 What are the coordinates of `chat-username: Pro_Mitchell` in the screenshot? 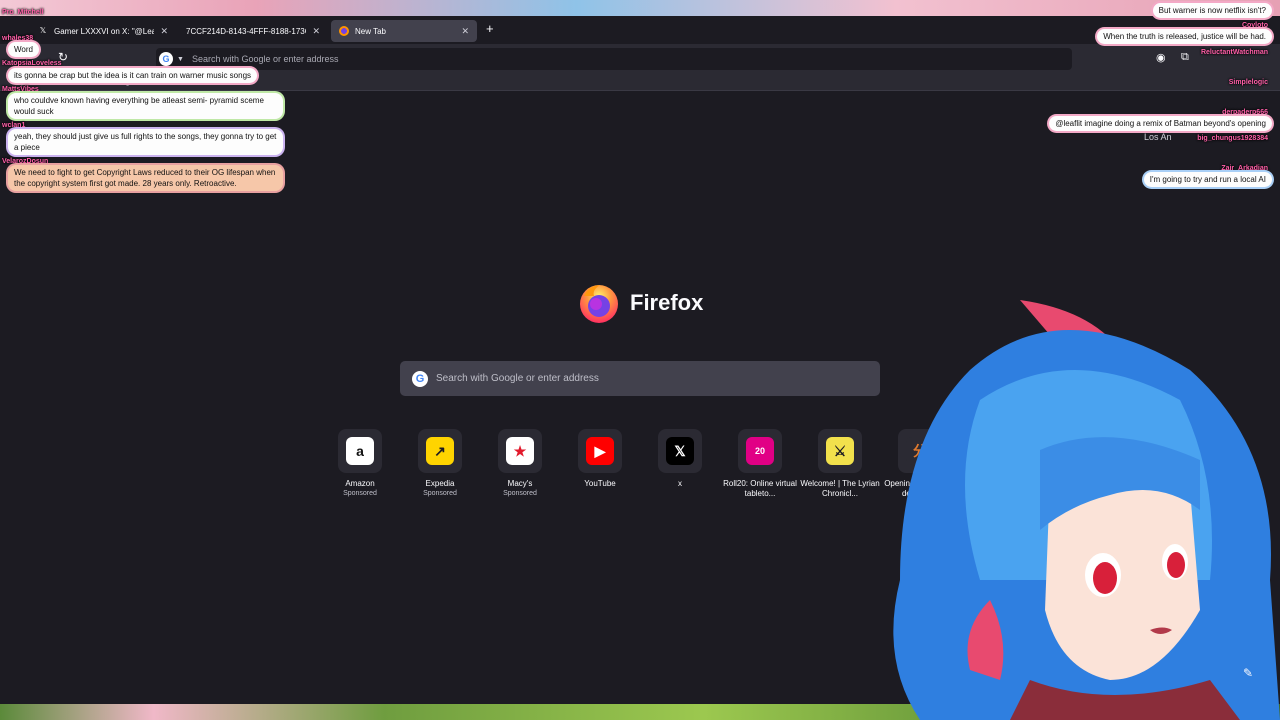 It's located at (23, 12).